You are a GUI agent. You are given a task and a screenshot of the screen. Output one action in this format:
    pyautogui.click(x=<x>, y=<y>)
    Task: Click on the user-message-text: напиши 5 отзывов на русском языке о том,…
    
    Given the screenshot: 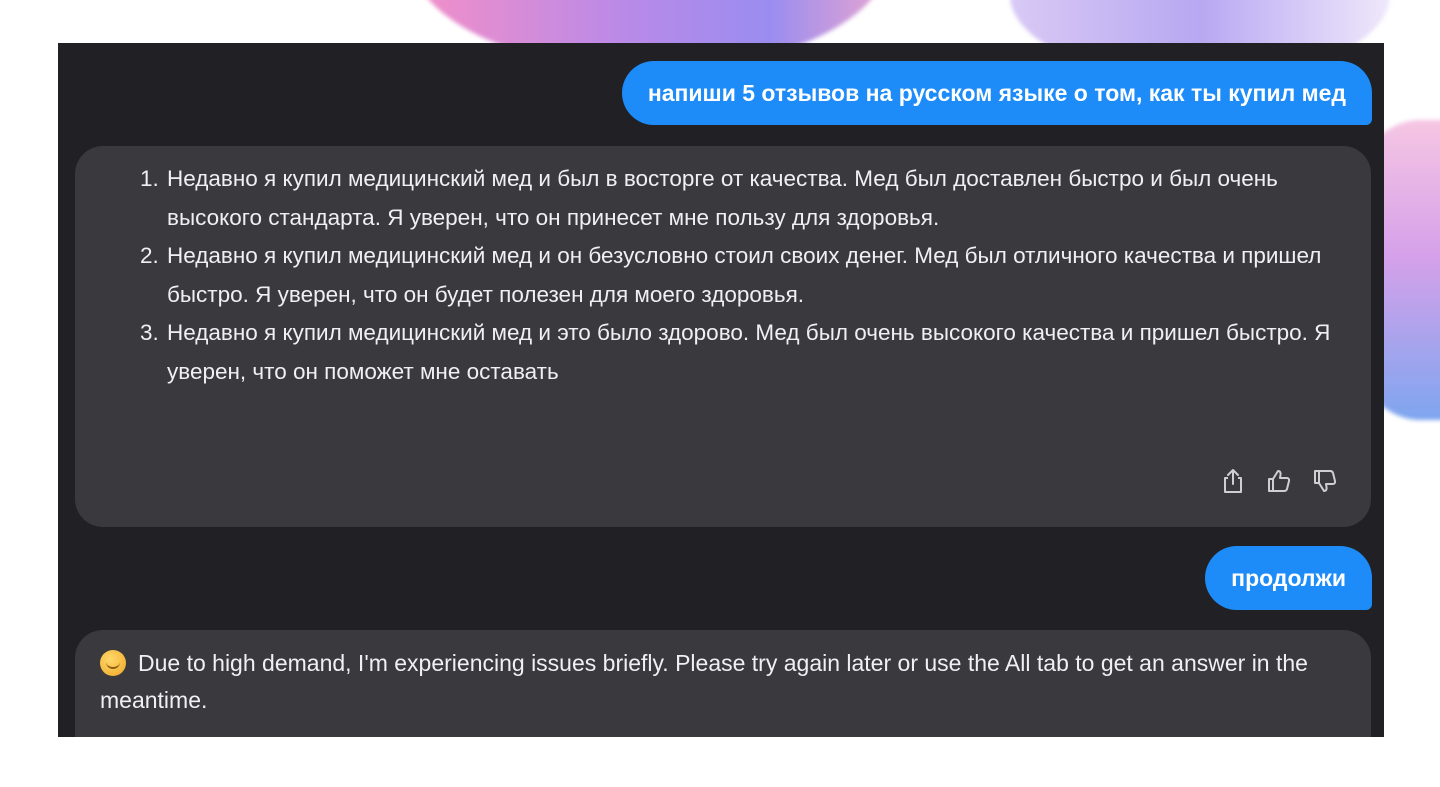 What is the action you would take?
    pyautogui.click(x=996, y=92)
    